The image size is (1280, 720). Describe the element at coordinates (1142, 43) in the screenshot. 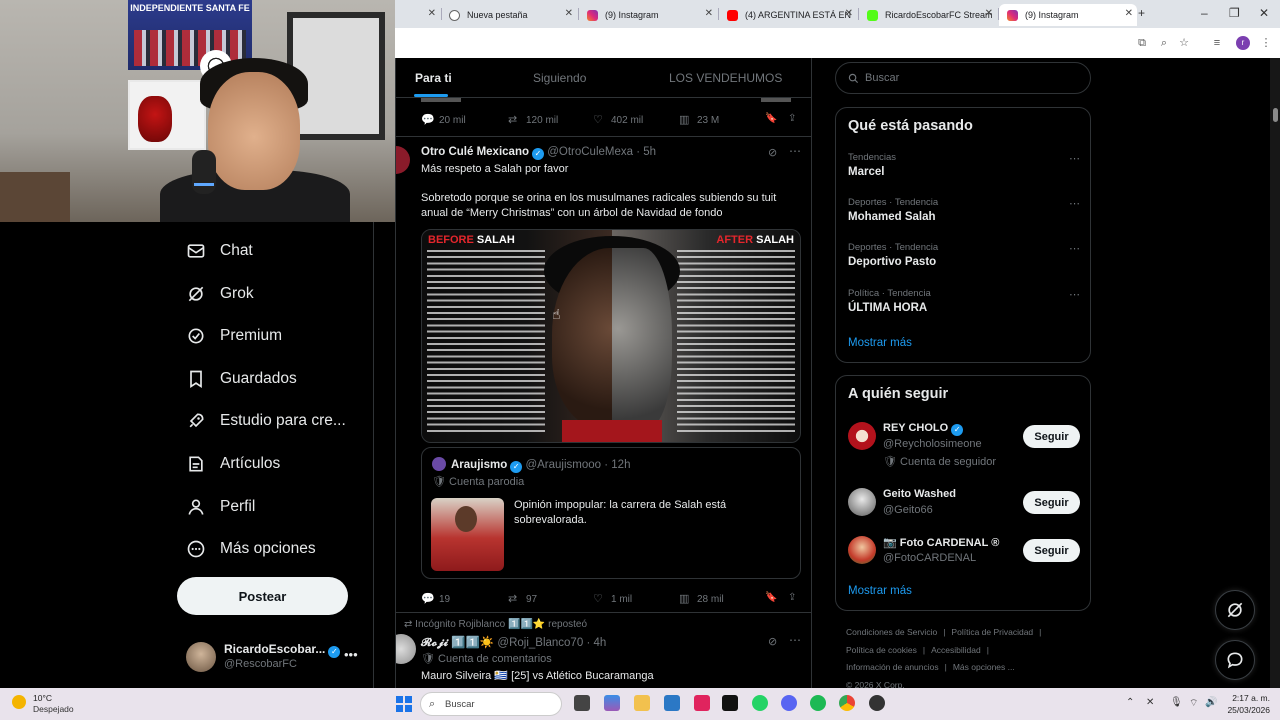

I see `install-app-icon: ⧉` at that location.